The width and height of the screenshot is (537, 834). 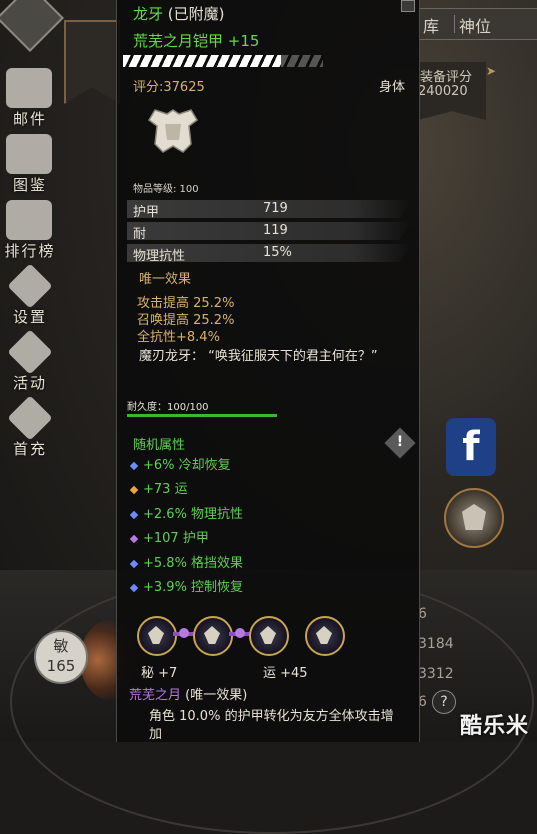 I want to click on activity-icon, so click(x=30, y=352).